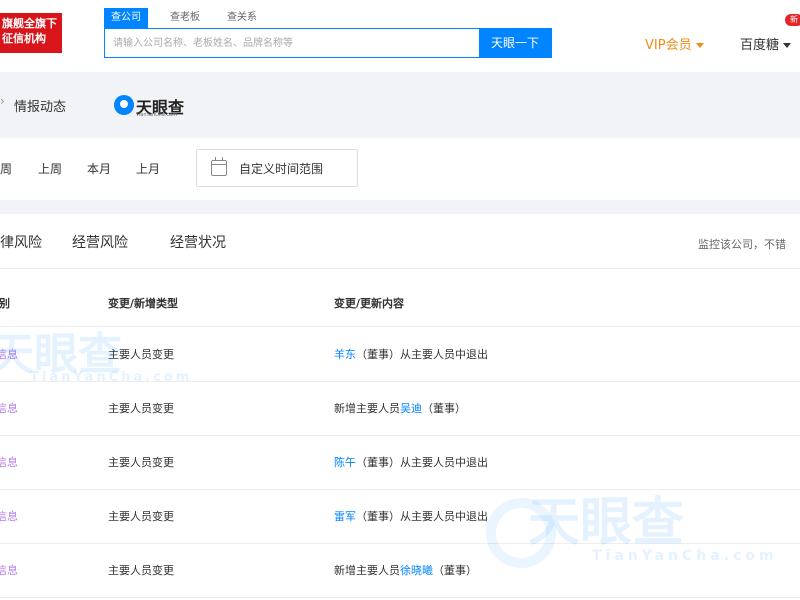 This screenshot has width=800, height=600. Describe the element at coordinates (281, 169) in the screenshot. I see `custom-range-label: 自定义时间范围` at that location.